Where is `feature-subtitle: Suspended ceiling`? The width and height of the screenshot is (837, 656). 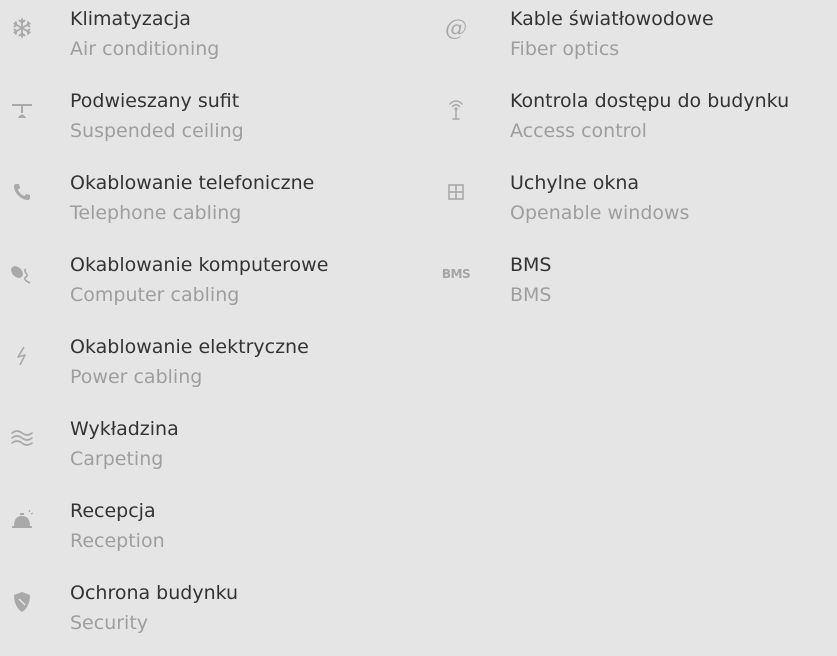 feature-subtitle: Suspended ceiling is located at coordinates (157, 131).